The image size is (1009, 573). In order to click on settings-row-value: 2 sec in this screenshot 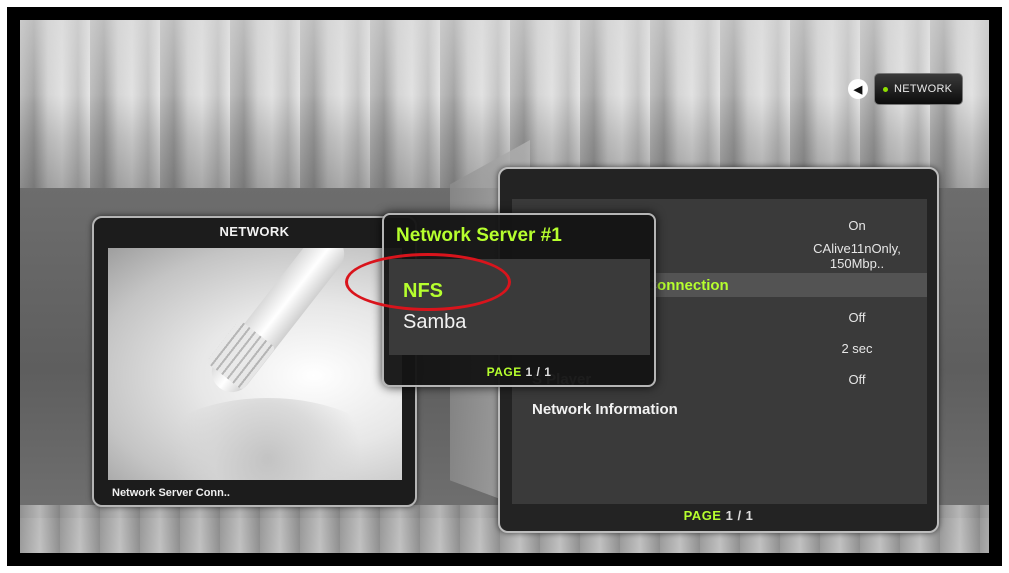, I will do `click(857, 348)`.